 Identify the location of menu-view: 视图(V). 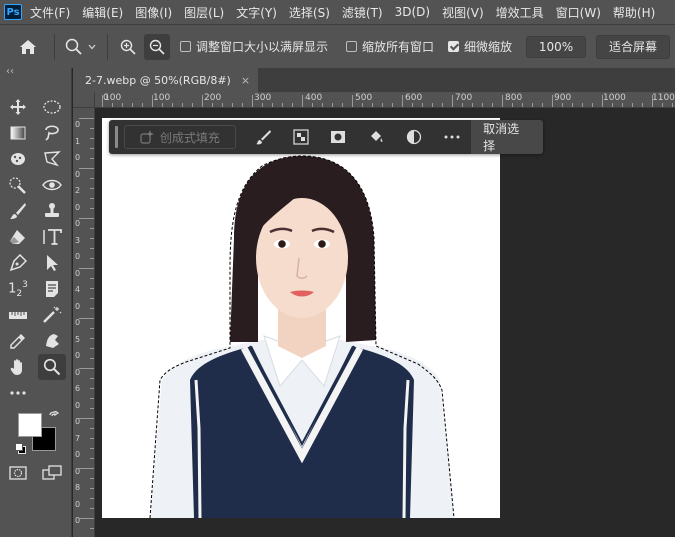
(463, 12).